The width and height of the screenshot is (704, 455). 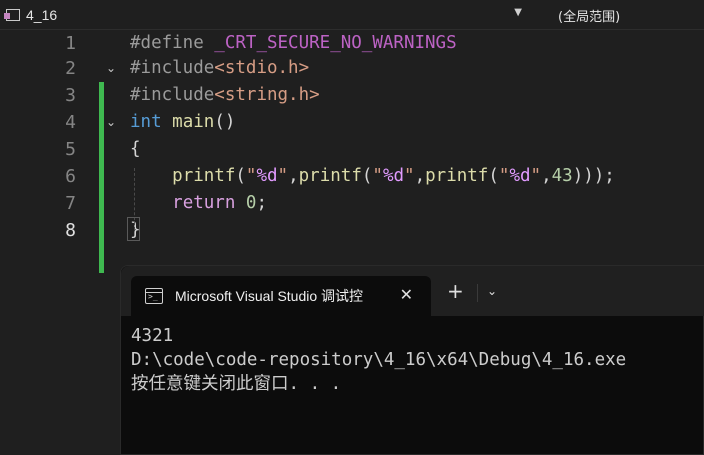 What do you see at coordinates (152, 336) in the screenshot?
I see `output-line: 4321` at bounding box center [152, 336].